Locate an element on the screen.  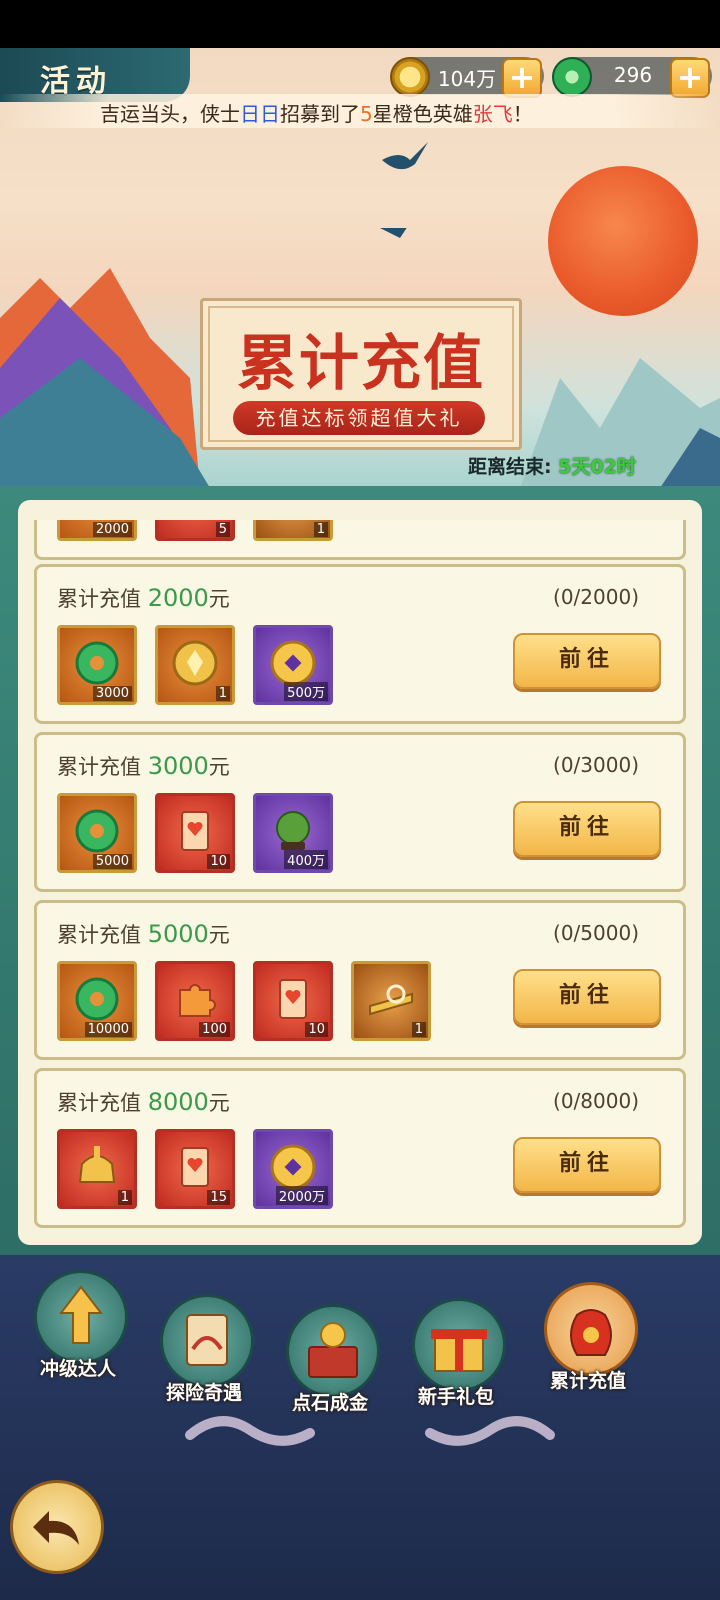
nav-label: 冲级达人 is located at coordinates (77, 1369).